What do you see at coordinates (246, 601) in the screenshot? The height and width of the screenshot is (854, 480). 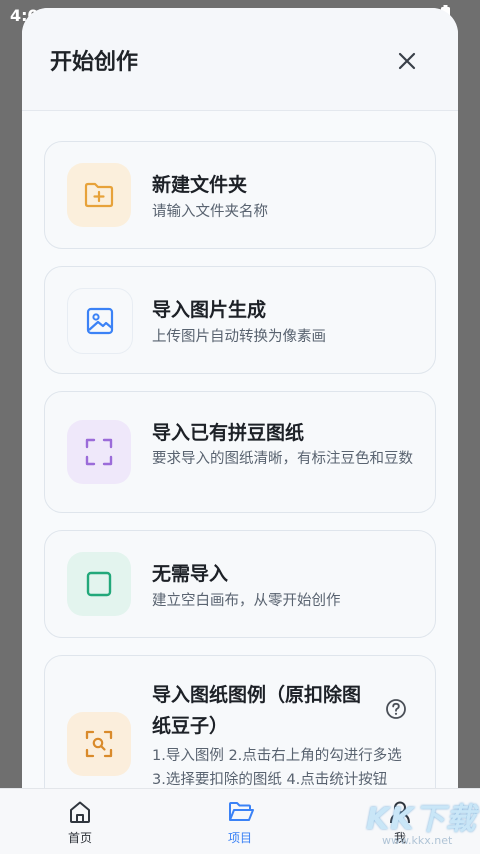 I see `card-subtitle: 建立空白画布，从零开始创作` at bounding box center [246, 601].